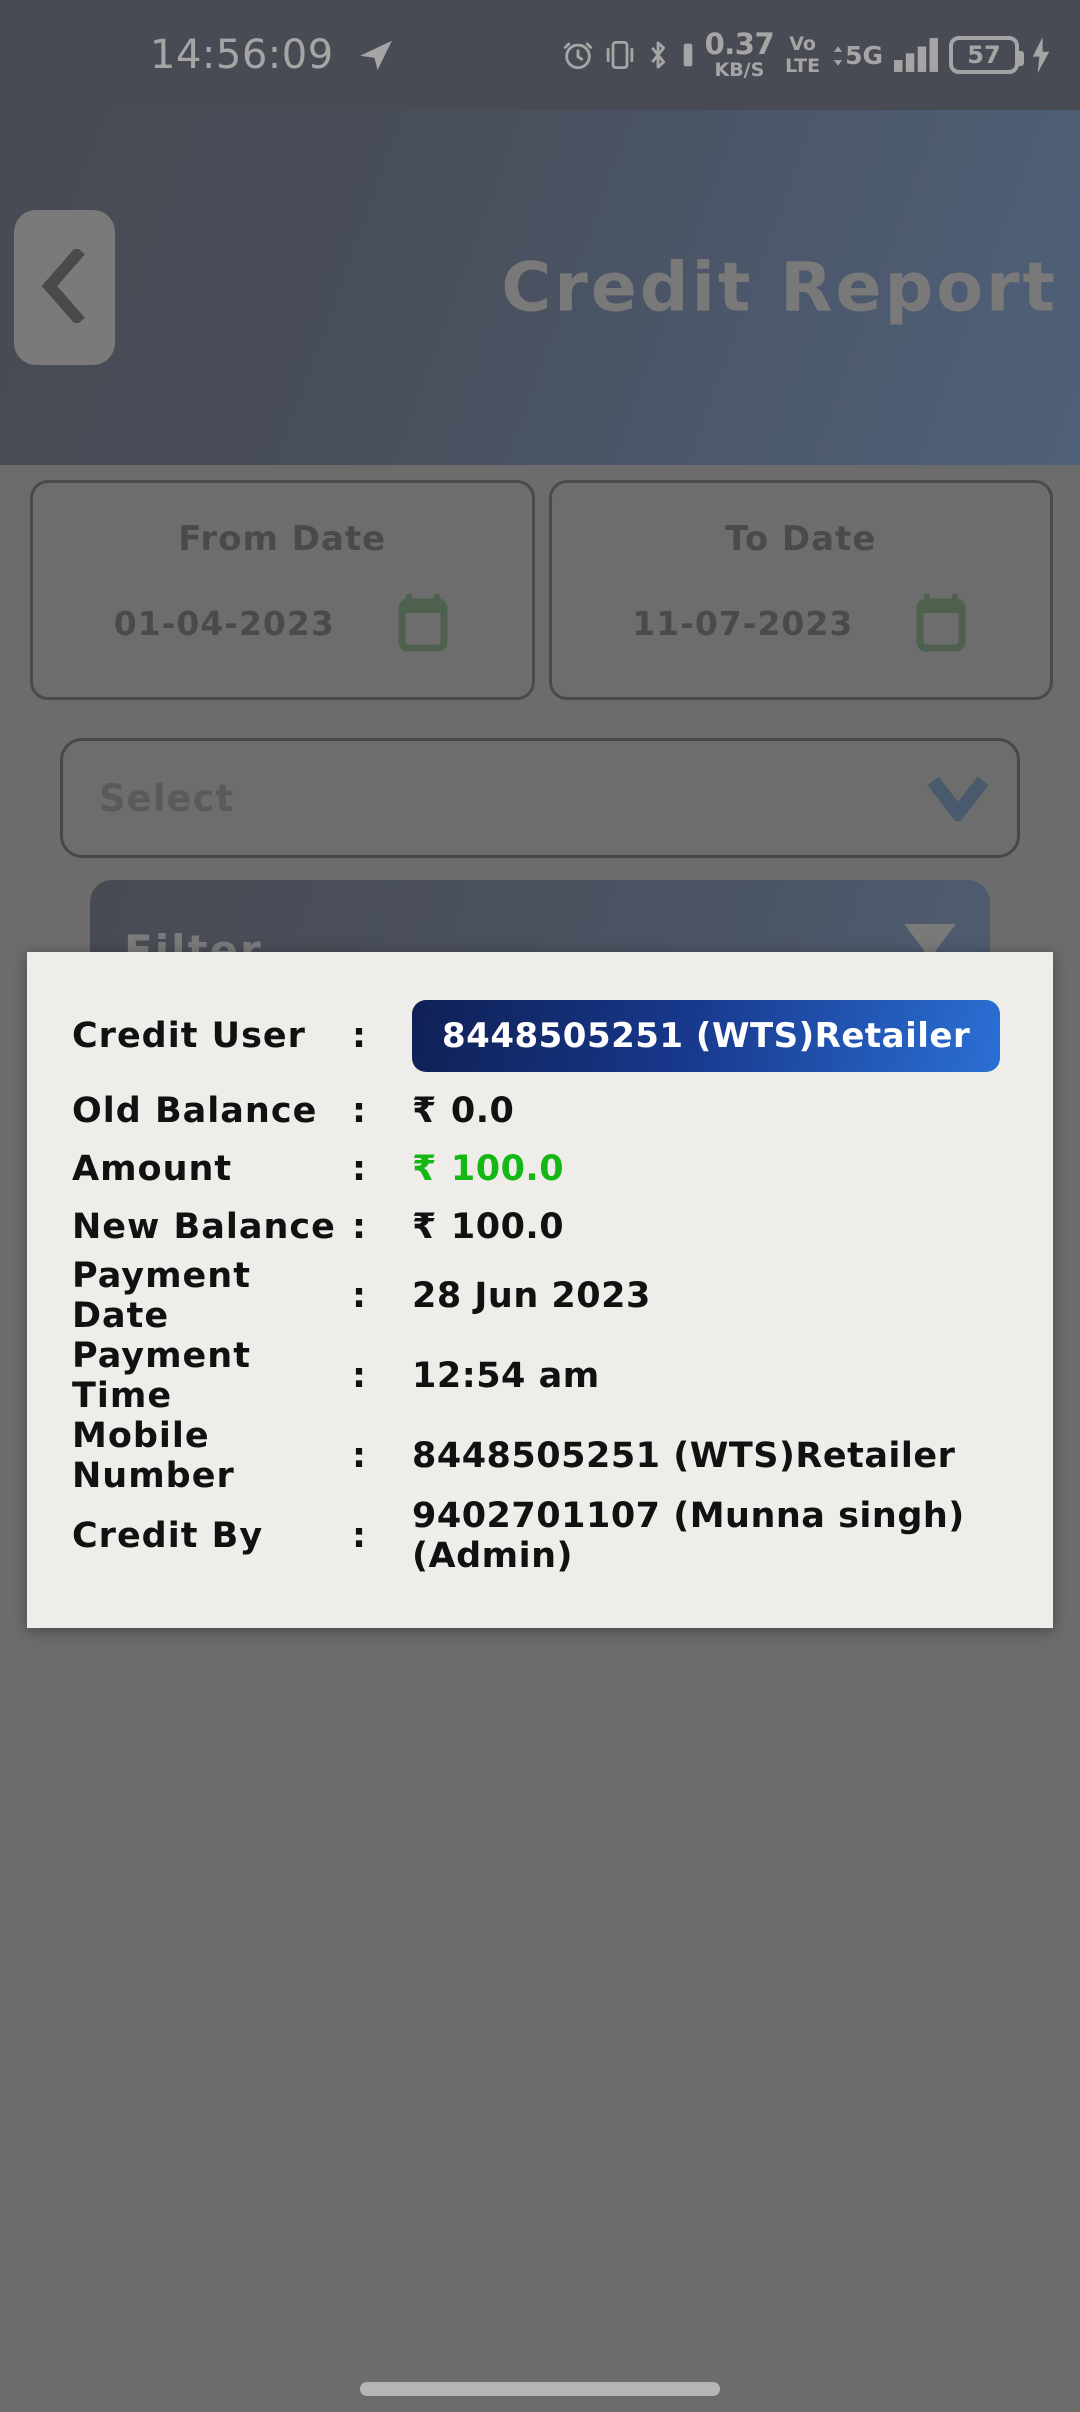  Describe the element at coordinates (152, 1169) in the screenshot. I see `detail-label: Amount` at that location.